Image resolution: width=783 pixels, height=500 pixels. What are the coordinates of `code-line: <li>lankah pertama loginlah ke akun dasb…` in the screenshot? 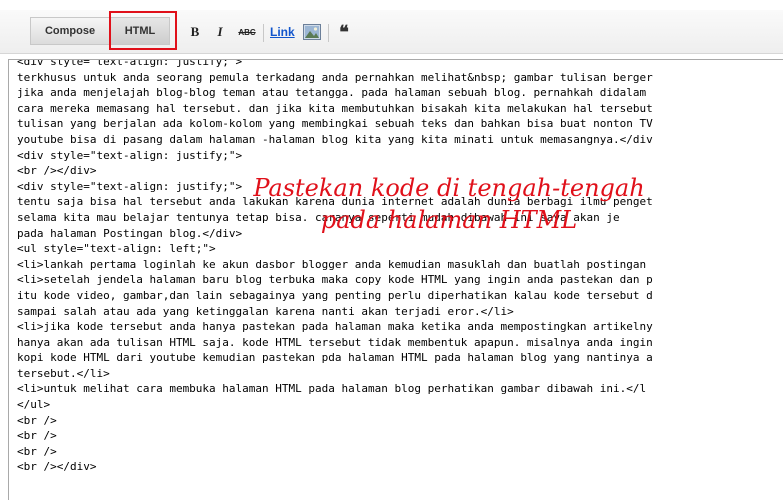 It's located at (332, 264).